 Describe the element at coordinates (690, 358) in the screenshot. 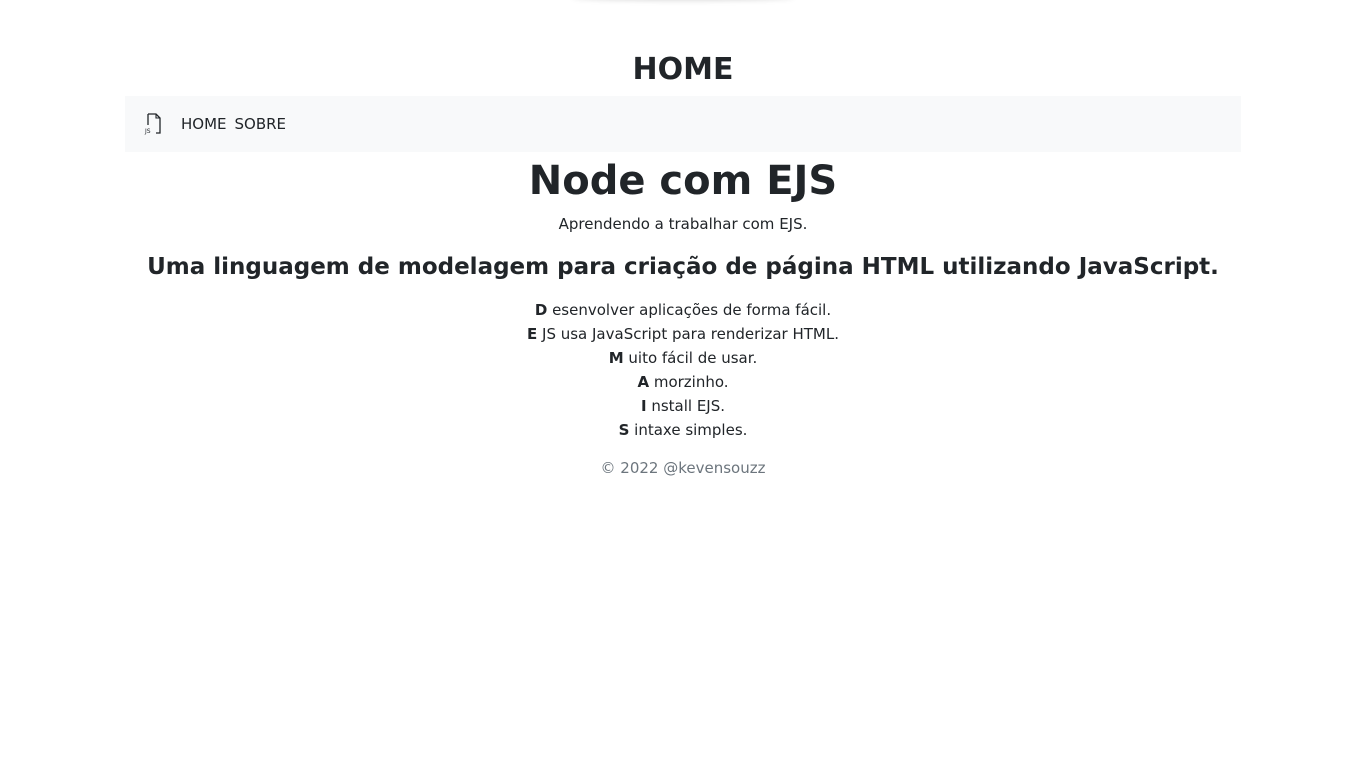

I see `acrostic-text: uito fácil de usar.` at that location.